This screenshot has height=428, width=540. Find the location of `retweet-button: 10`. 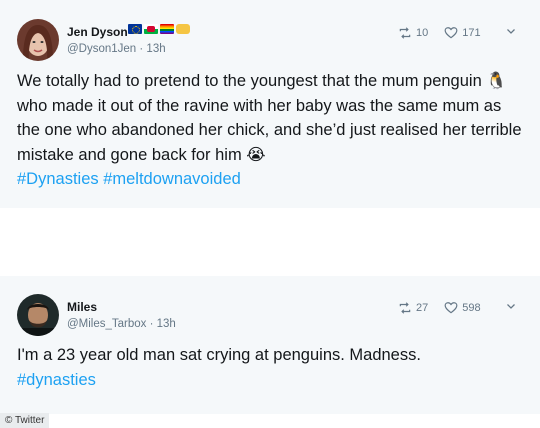

retweet-button: 10 is located at coordinates (413, 33).